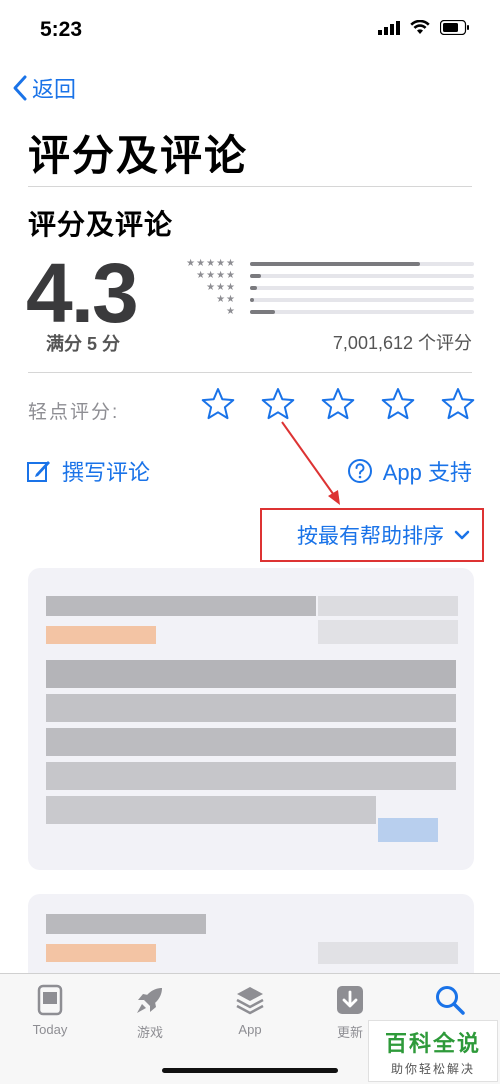 Image resolution: width=500 pixels, height=1084 pixels. What do you see at coordinates (250, 1029) in the screenshot?
I see `tab-label: App` at bounding box center [250, 1029].